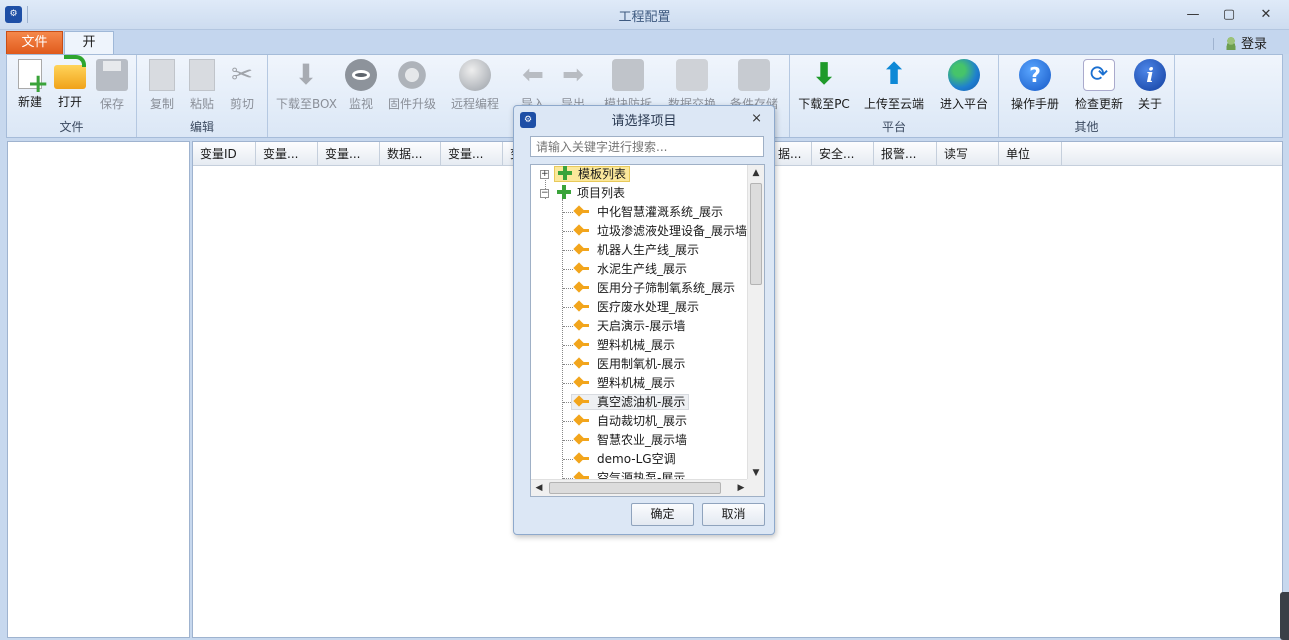  I want to click on tree-item-project: 医疗废水处理_展示, so click(637, 307).